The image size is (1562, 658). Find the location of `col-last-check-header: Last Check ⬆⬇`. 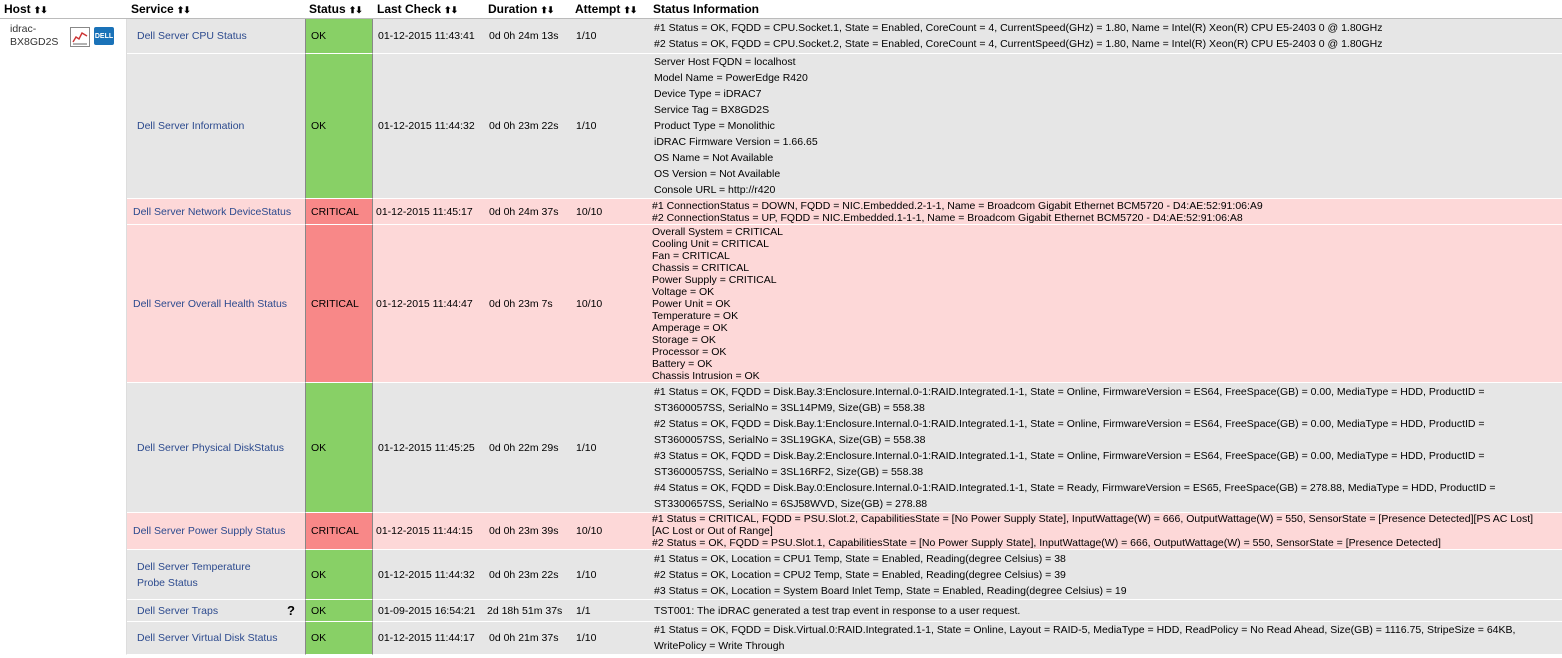

col-last-check-header: Last Check ⬆⬇ is located at coordinates (428, 9).